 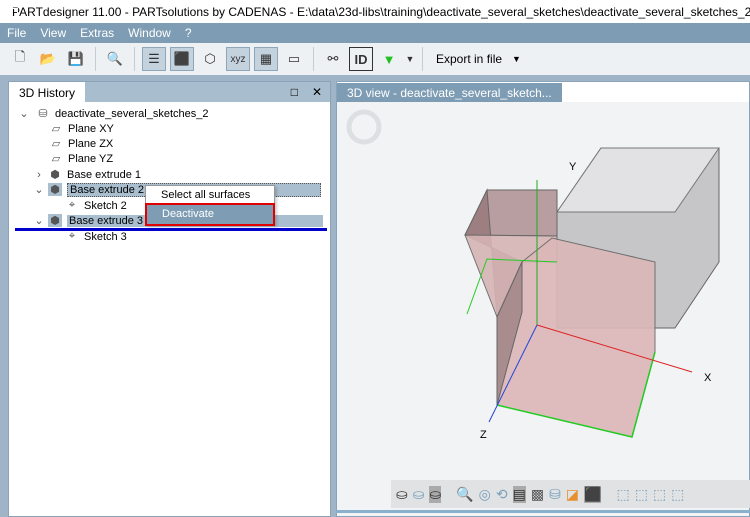 I want to click on tree-label: Plane XY, so click(x=91, y=128).